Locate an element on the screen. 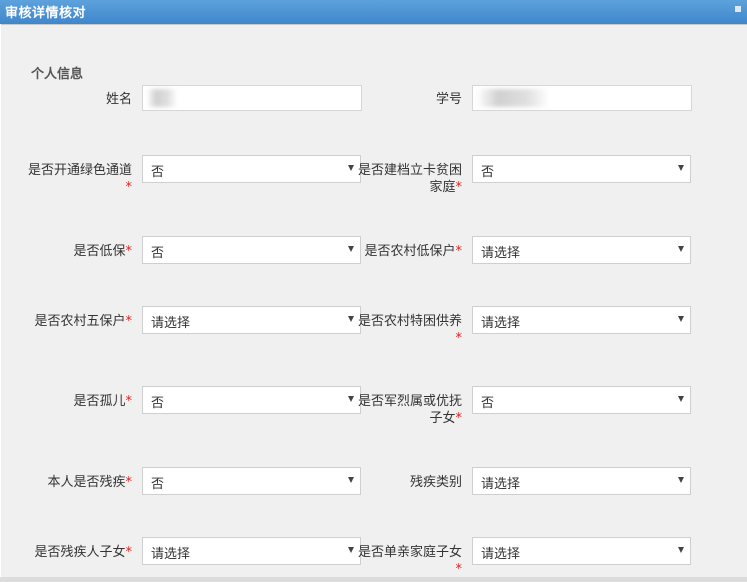  rural-five-guarantee-select: 请选择 is located at coordinates (251, 320).